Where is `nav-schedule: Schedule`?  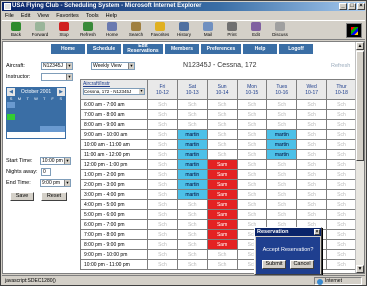 nav-schedule: Schedule is located at coordinates (104, 49).